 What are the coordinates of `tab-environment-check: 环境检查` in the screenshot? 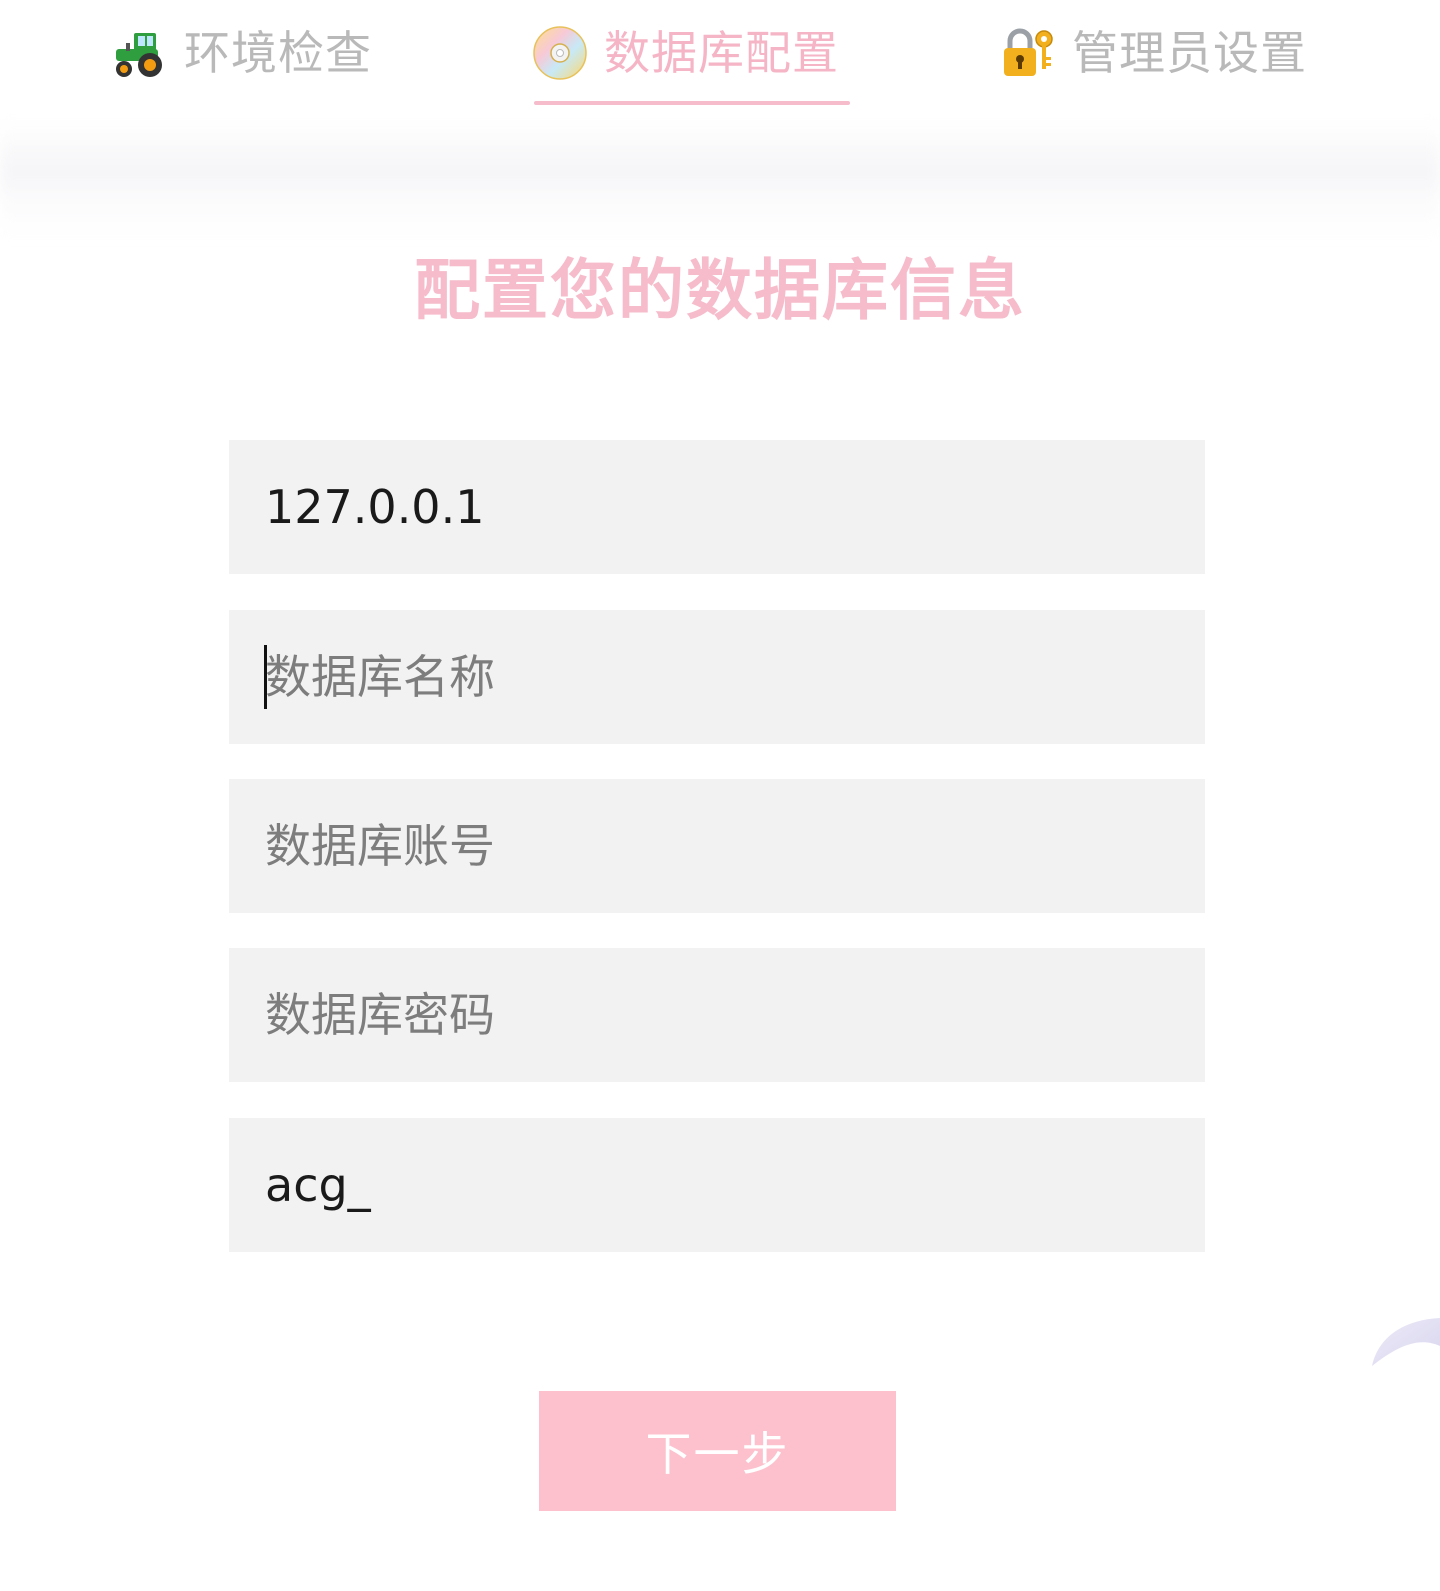 It's located at (242, 53).